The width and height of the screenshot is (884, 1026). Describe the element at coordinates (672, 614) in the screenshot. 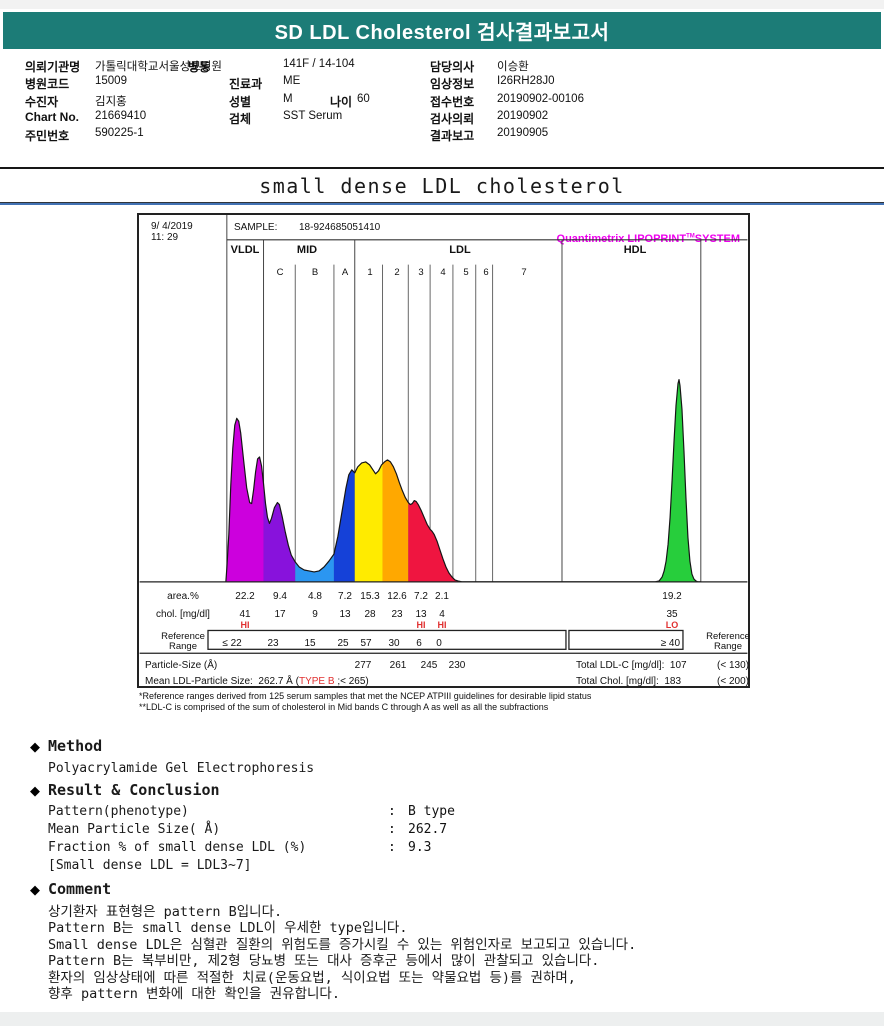

I see `chol-value: 35` at that location.